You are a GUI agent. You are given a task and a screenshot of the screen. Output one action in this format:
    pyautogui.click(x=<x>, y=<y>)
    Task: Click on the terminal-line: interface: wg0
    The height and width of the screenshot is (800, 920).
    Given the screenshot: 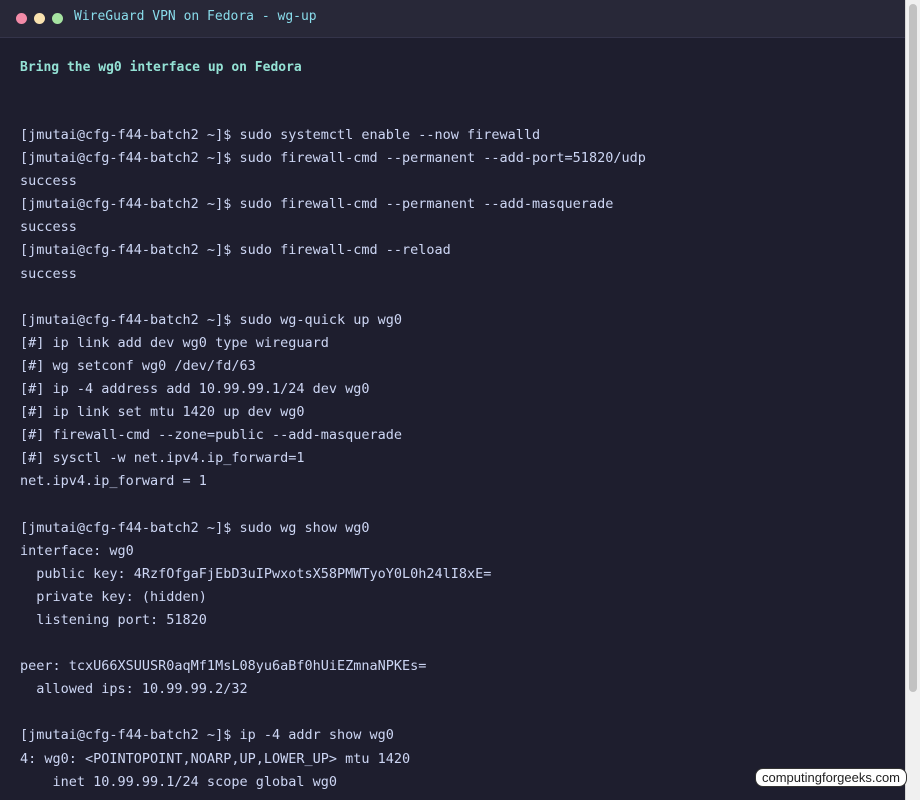 What is the action you would take?
    pyautogui.click(x=77, y=550)
    